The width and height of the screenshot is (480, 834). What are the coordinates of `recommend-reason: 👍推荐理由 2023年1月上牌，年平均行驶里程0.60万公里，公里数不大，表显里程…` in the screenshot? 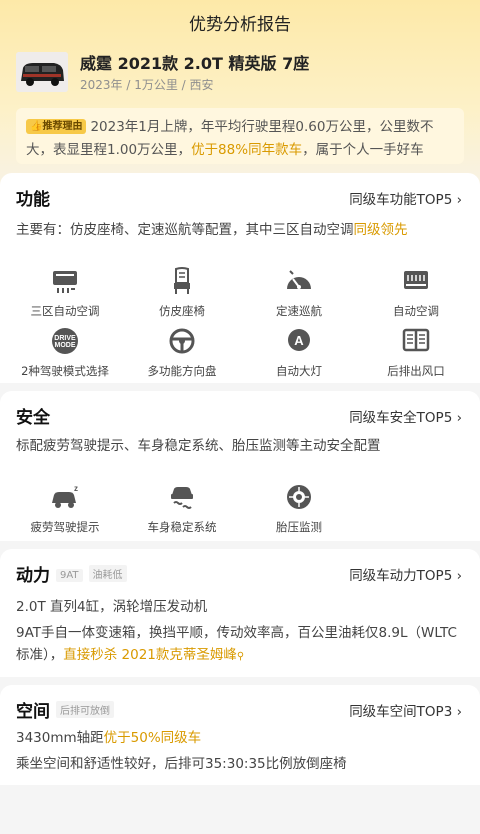 It's located at (240, 136).